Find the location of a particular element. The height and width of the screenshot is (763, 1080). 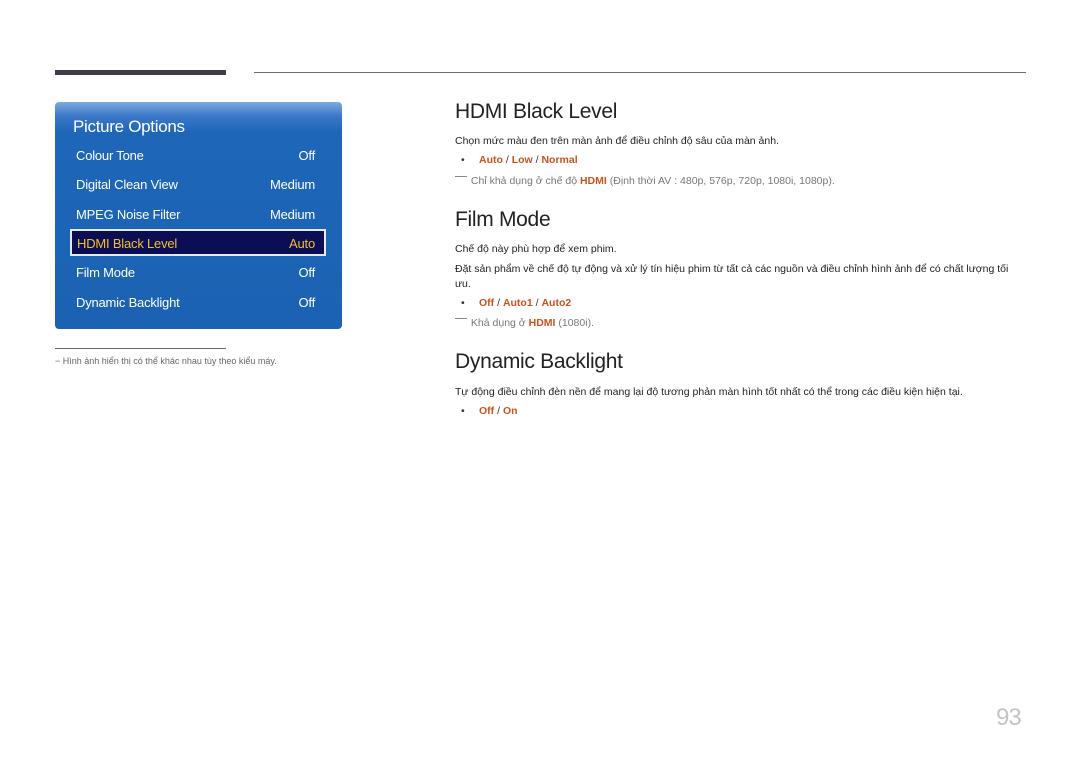

menu-item-label: MPEG Noise Filter is located at coordinates (128, 214).